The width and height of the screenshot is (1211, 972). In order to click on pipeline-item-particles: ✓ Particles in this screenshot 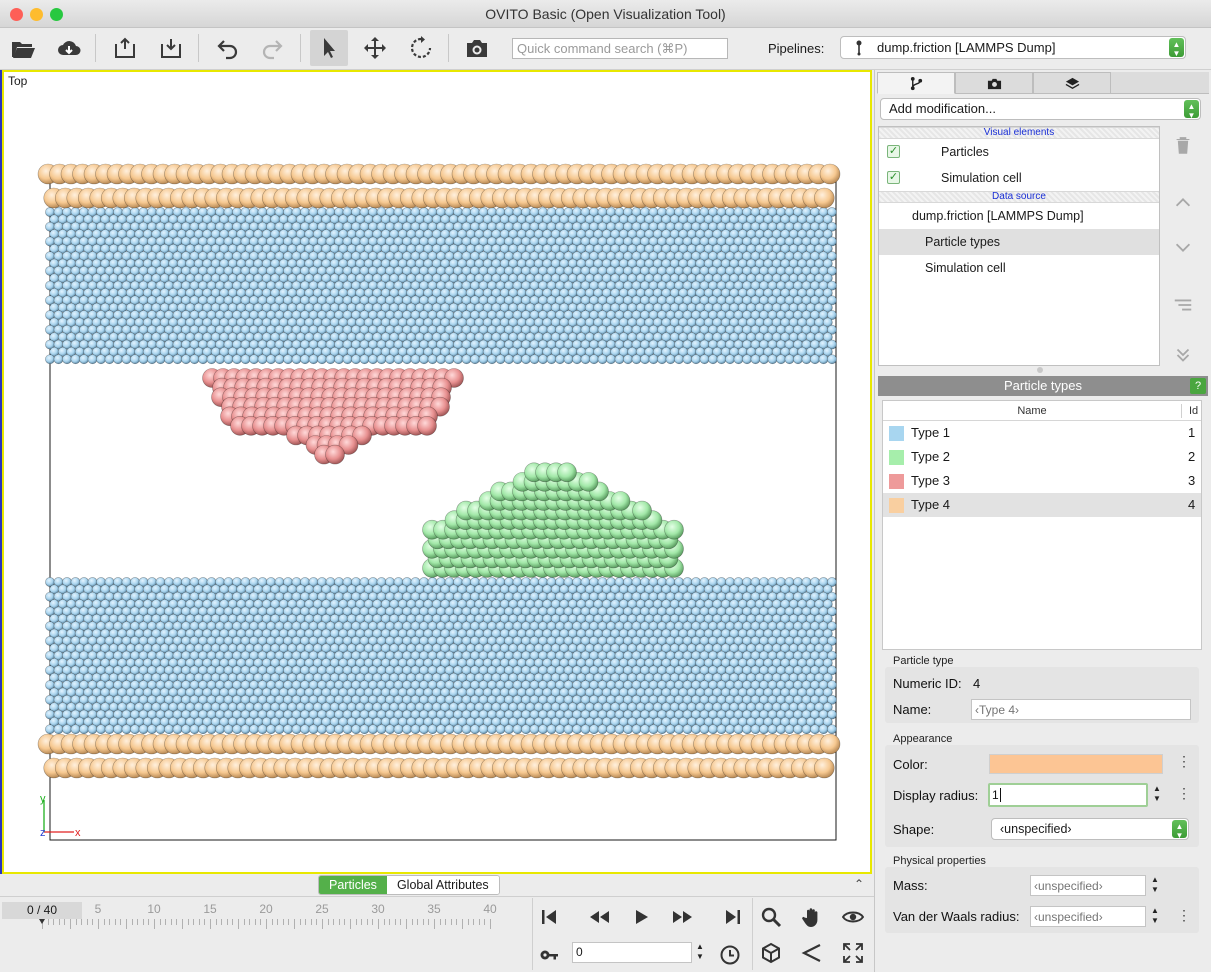, I will do `click(1019, 152)`.